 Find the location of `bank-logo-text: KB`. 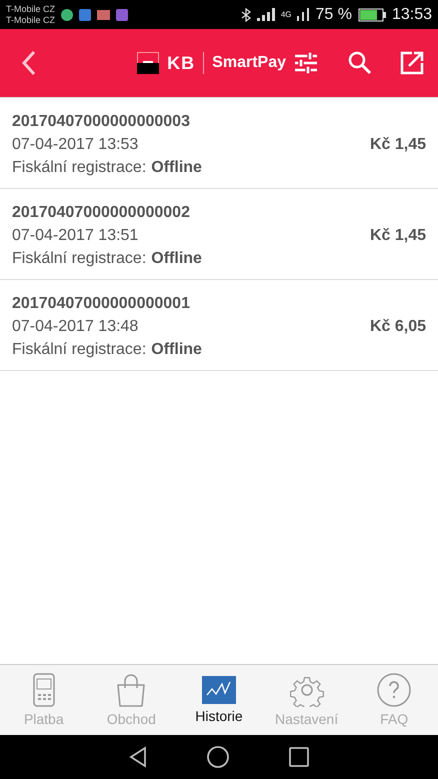

bank-logo-text: KB is located at coordinates (181, 63).